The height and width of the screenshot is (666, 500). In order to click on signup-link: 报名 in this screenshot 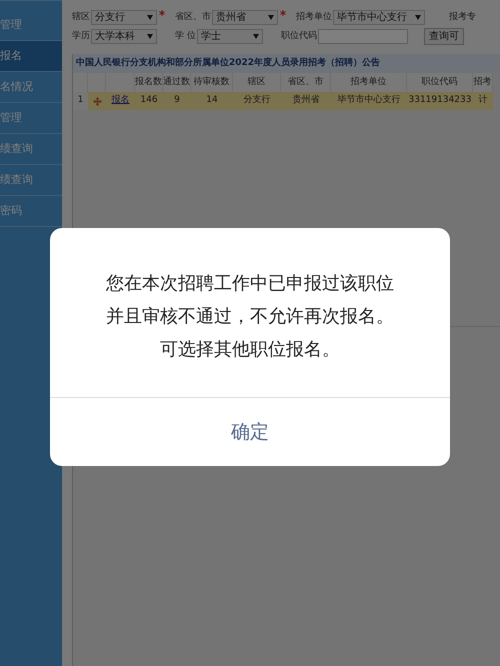, I will do `click(121, 101)`.